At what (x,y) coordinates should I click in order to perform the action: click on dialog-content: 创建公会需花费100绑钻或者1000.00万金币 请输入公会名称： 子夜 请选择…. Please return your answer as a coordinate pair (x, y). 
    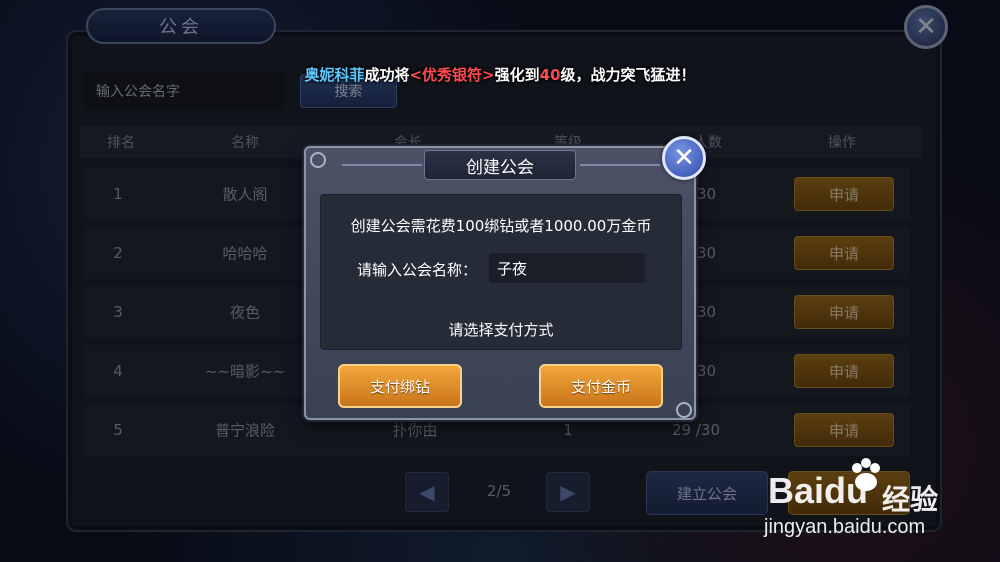
    Looking at the image, I should click on (501, 272).